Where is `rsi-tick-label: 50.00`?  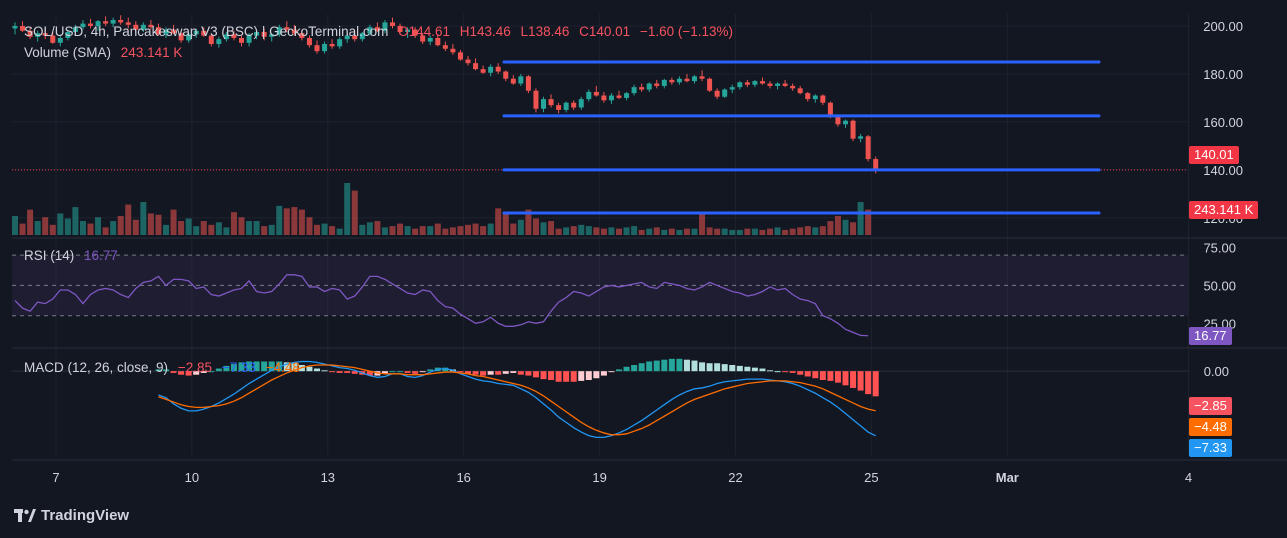 rsi-tick-label: 50.00 is located at coordinates (1219, 285).